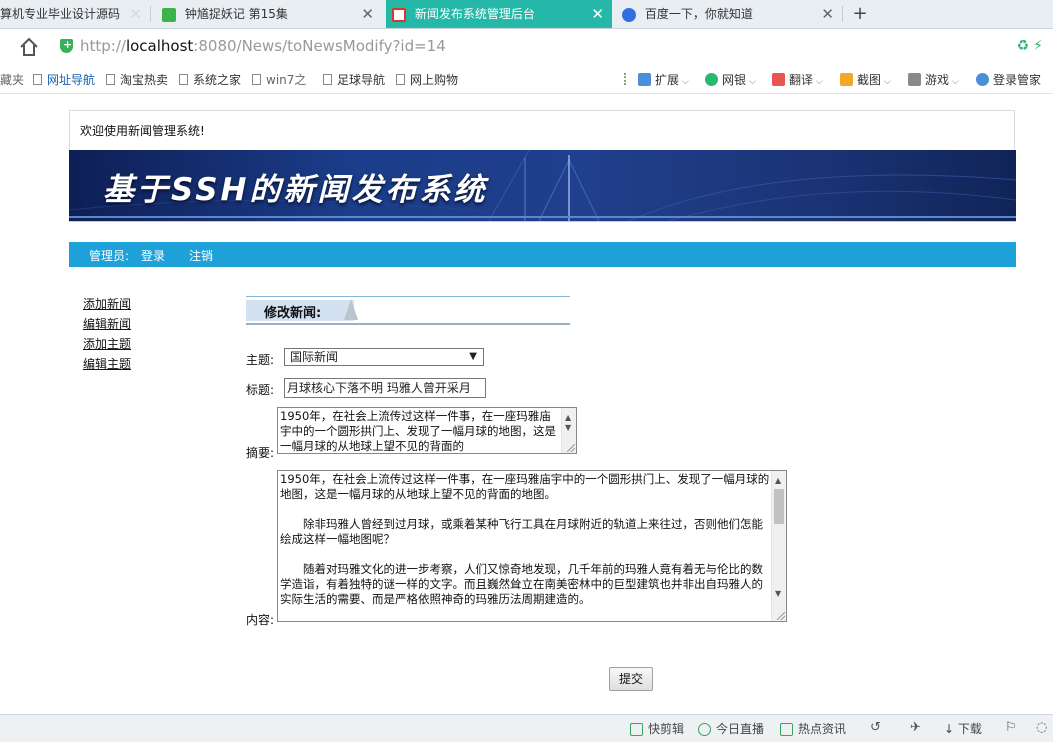  Describe the element at coordinates (137, 79) in the screenshot. I see `bookmark-taobao: 淘宝热卖` at that location.